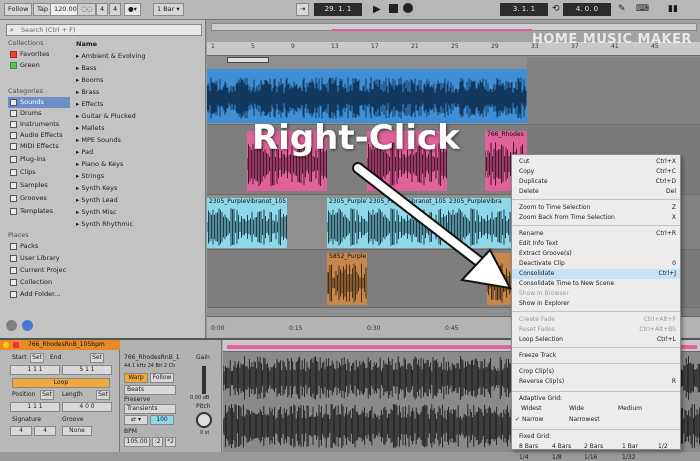 Image resolution: width=700 pixels, height=461 pixels. Describe the element at coordinates (596, 244) in the screenshot. I see `menu-item-edit-info-text: Edit Info Text` at that location.